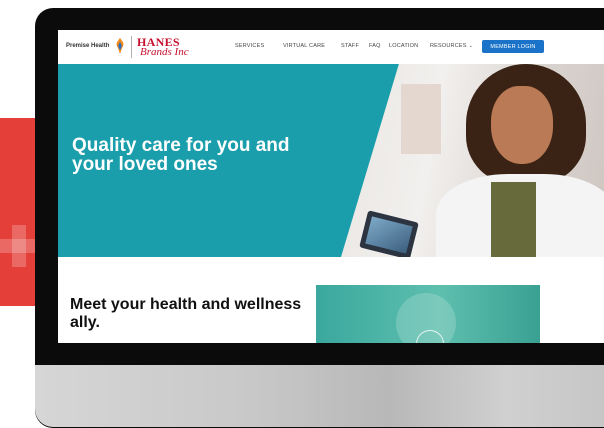  I want to click on nav-faq: FAQ, so click(375, 46).